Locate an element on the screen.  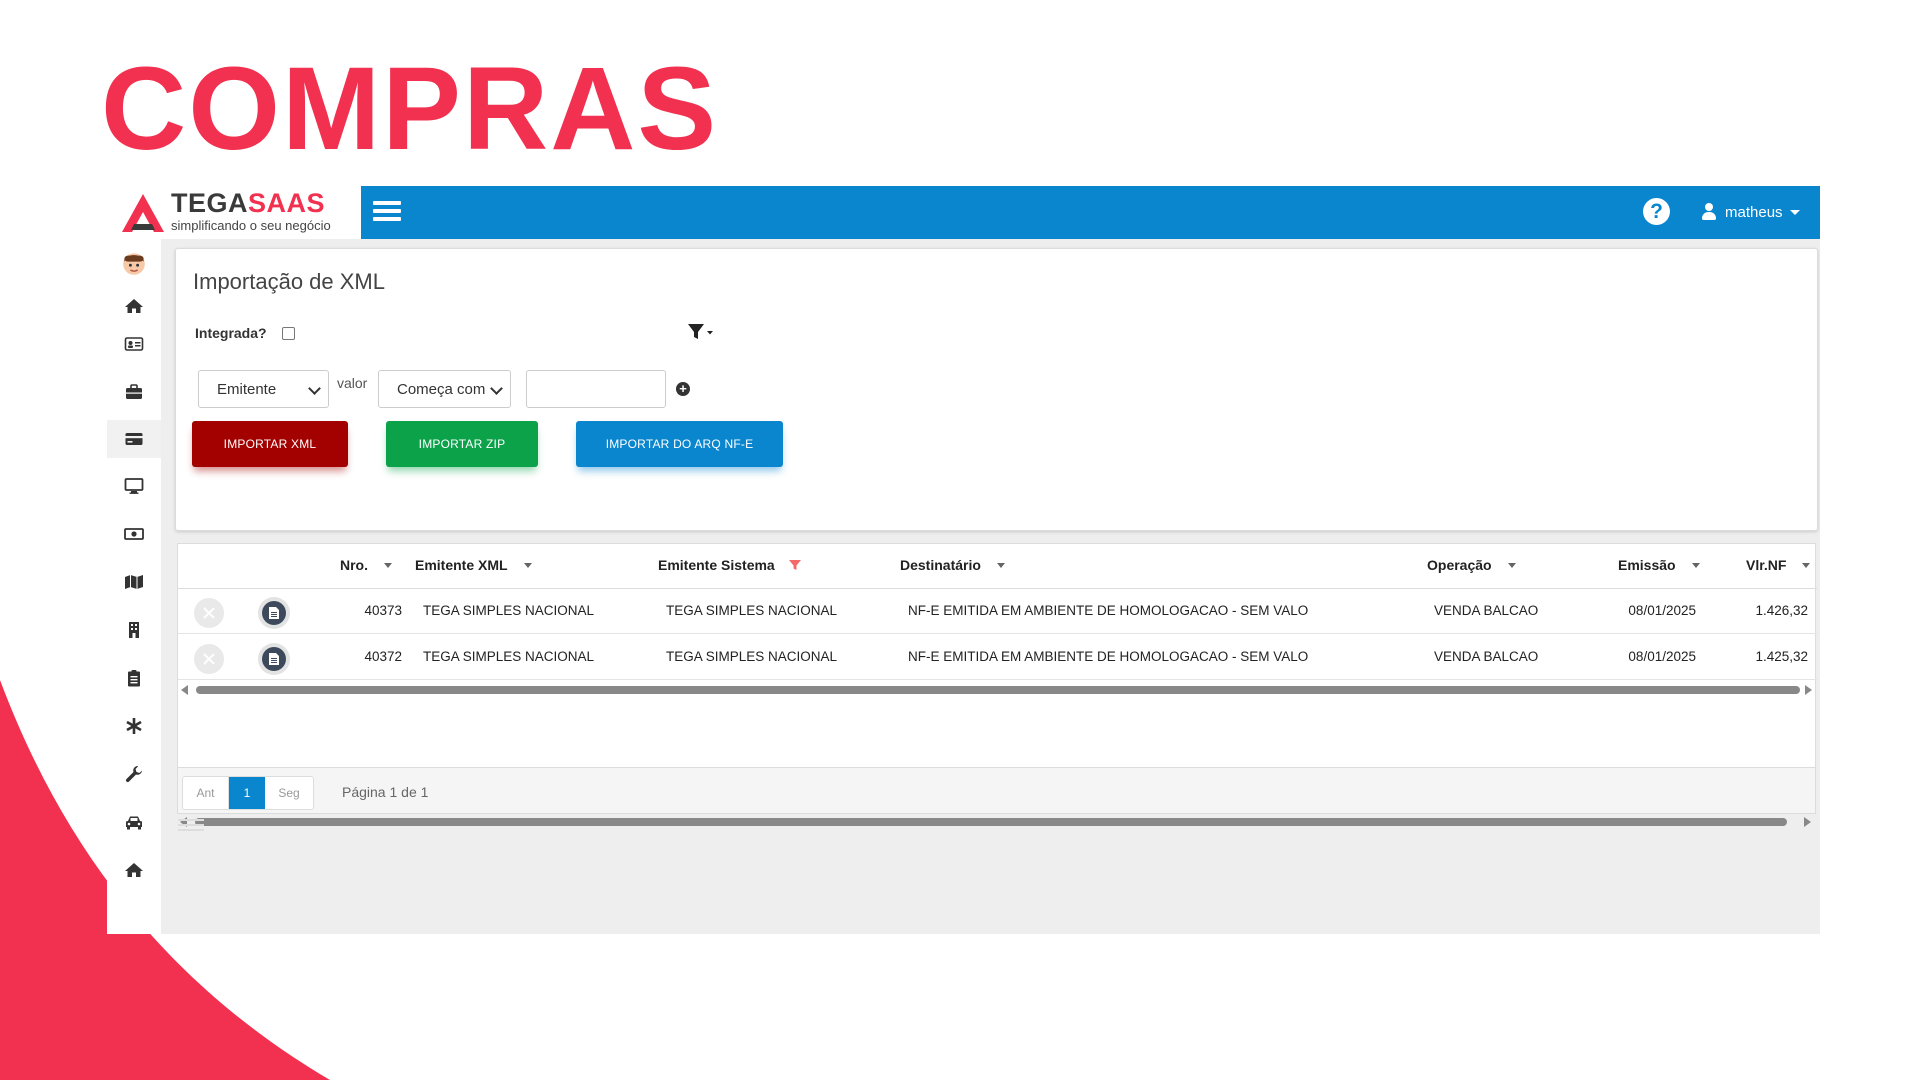
page-title: Importação de XML is located at coordinates (289, 281).